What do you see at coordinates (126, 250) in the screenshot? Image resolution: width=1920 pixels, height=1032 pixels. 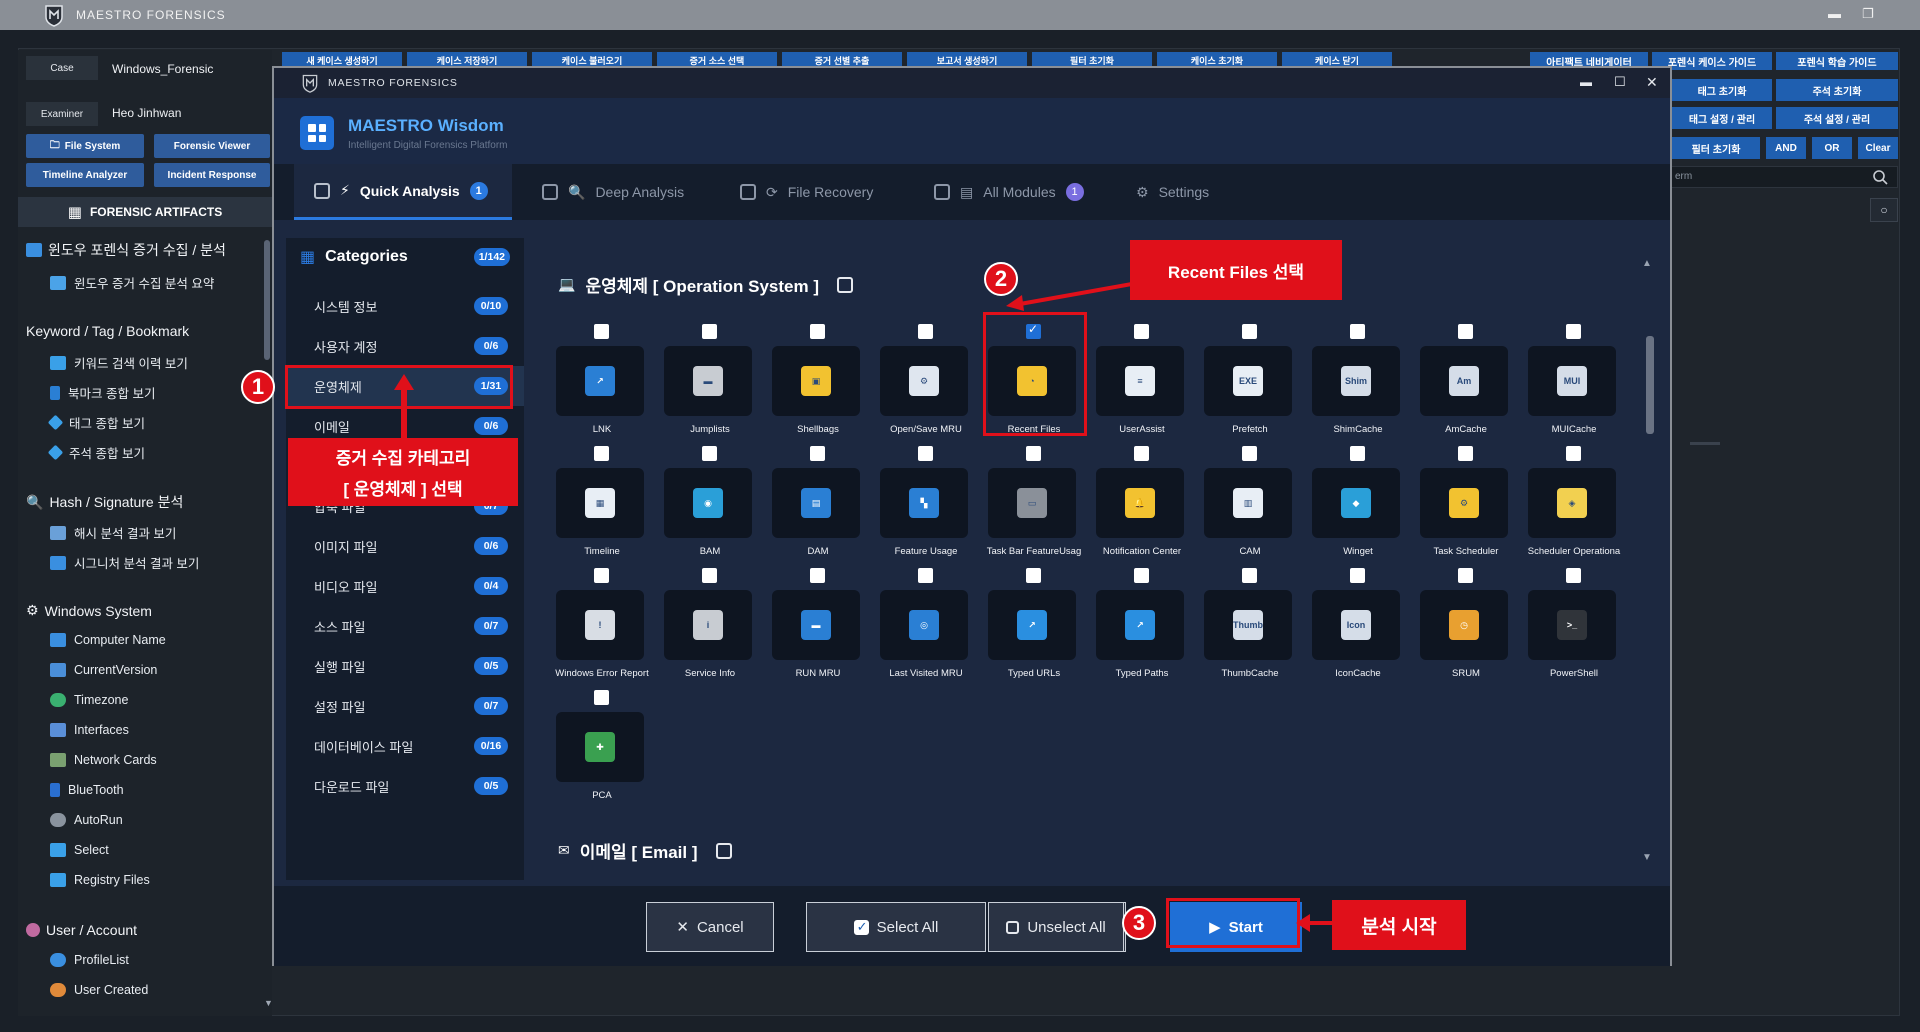 I see `tree-group-windows-forensic: 윈도우 포렌식 증거 수집 / 분석` at bounding box center [126, 250].